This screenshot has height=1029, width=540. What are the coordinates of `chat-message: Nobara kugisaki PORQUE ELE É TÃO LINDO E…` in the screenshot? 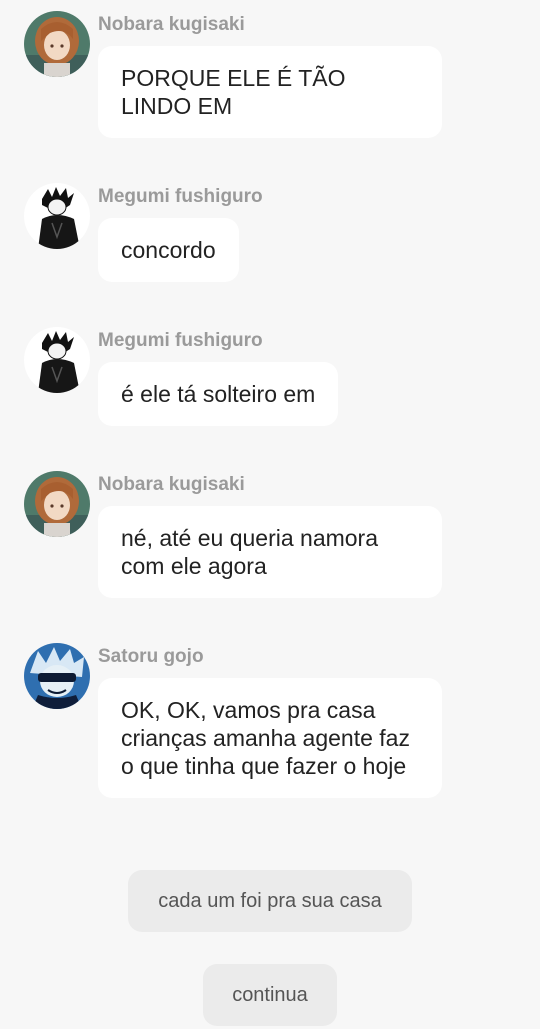 It's located at (270, 70).